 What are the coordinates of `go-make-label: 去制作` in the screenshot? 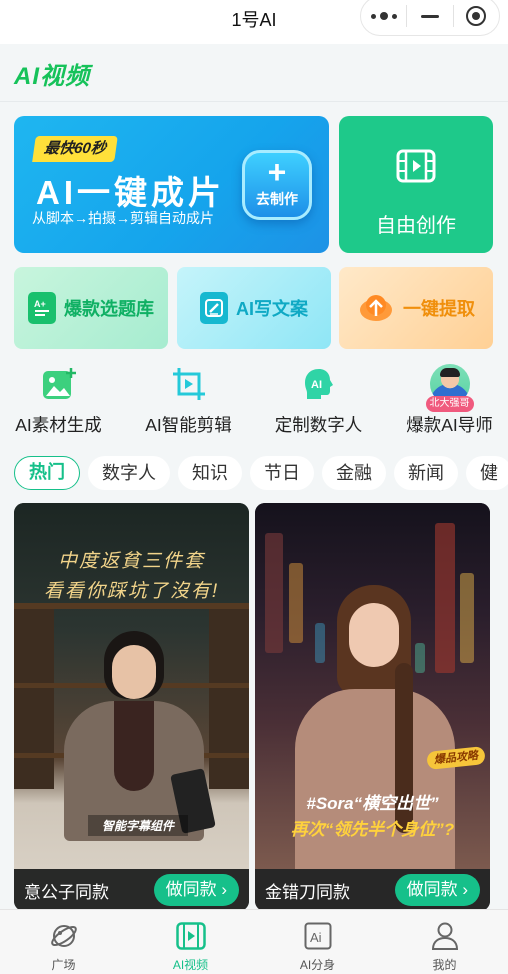 It's located at (277, 199).